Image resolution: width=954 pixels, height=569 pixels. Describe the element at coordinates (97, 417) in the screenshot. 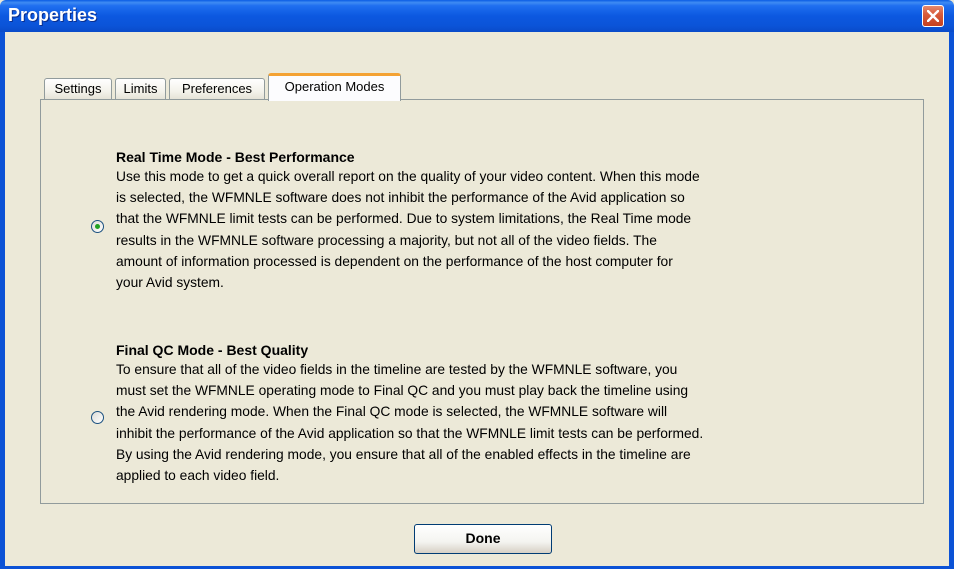

I see `final-qc-mode-radio` at that location.